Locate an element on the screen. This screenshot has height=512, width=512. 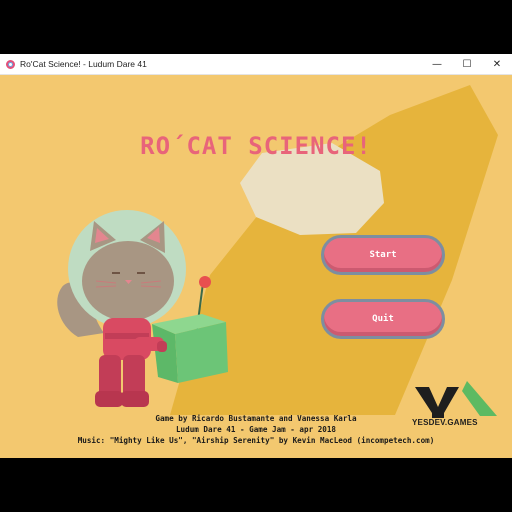
minimize-button: — is located at coordinates (437, 64).